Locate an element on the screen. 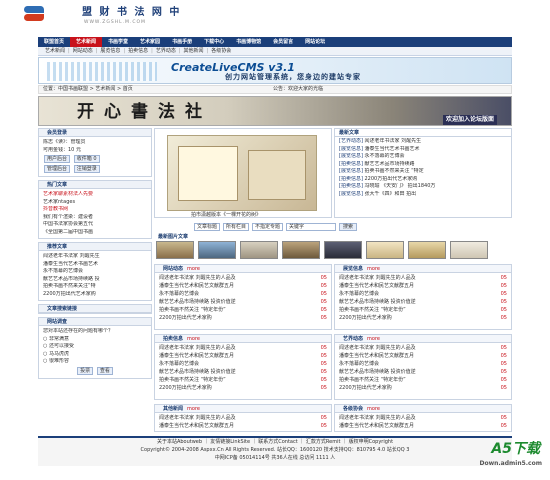  hot-item: 我们有个渲染：建设者 is located at coordinates (95, 218).